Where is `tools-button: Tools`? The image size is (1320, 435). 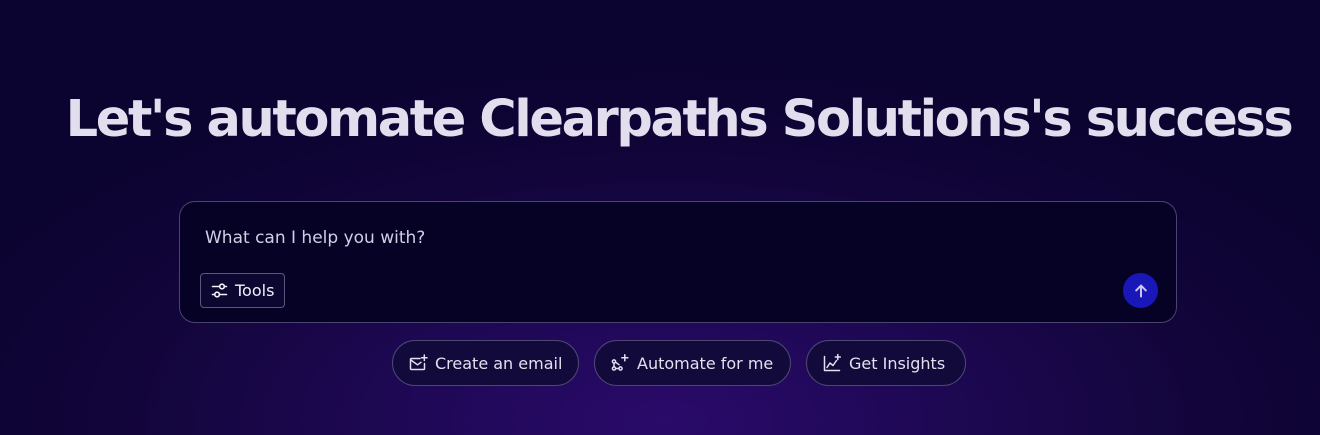 tools-button: Tools is located at coordinates (243, 290).